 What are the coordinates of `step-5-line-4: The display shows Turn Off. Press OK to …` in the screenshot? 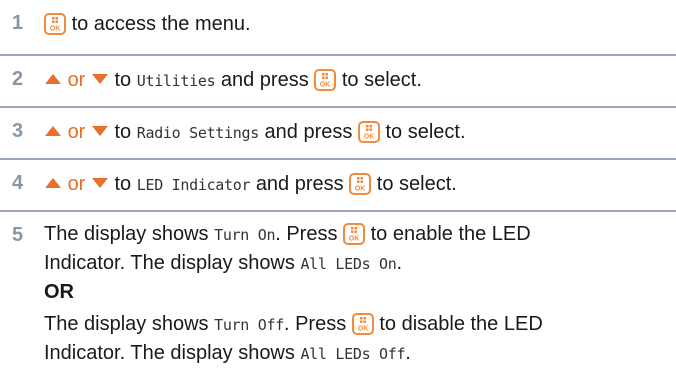 It's located at (356, 324).